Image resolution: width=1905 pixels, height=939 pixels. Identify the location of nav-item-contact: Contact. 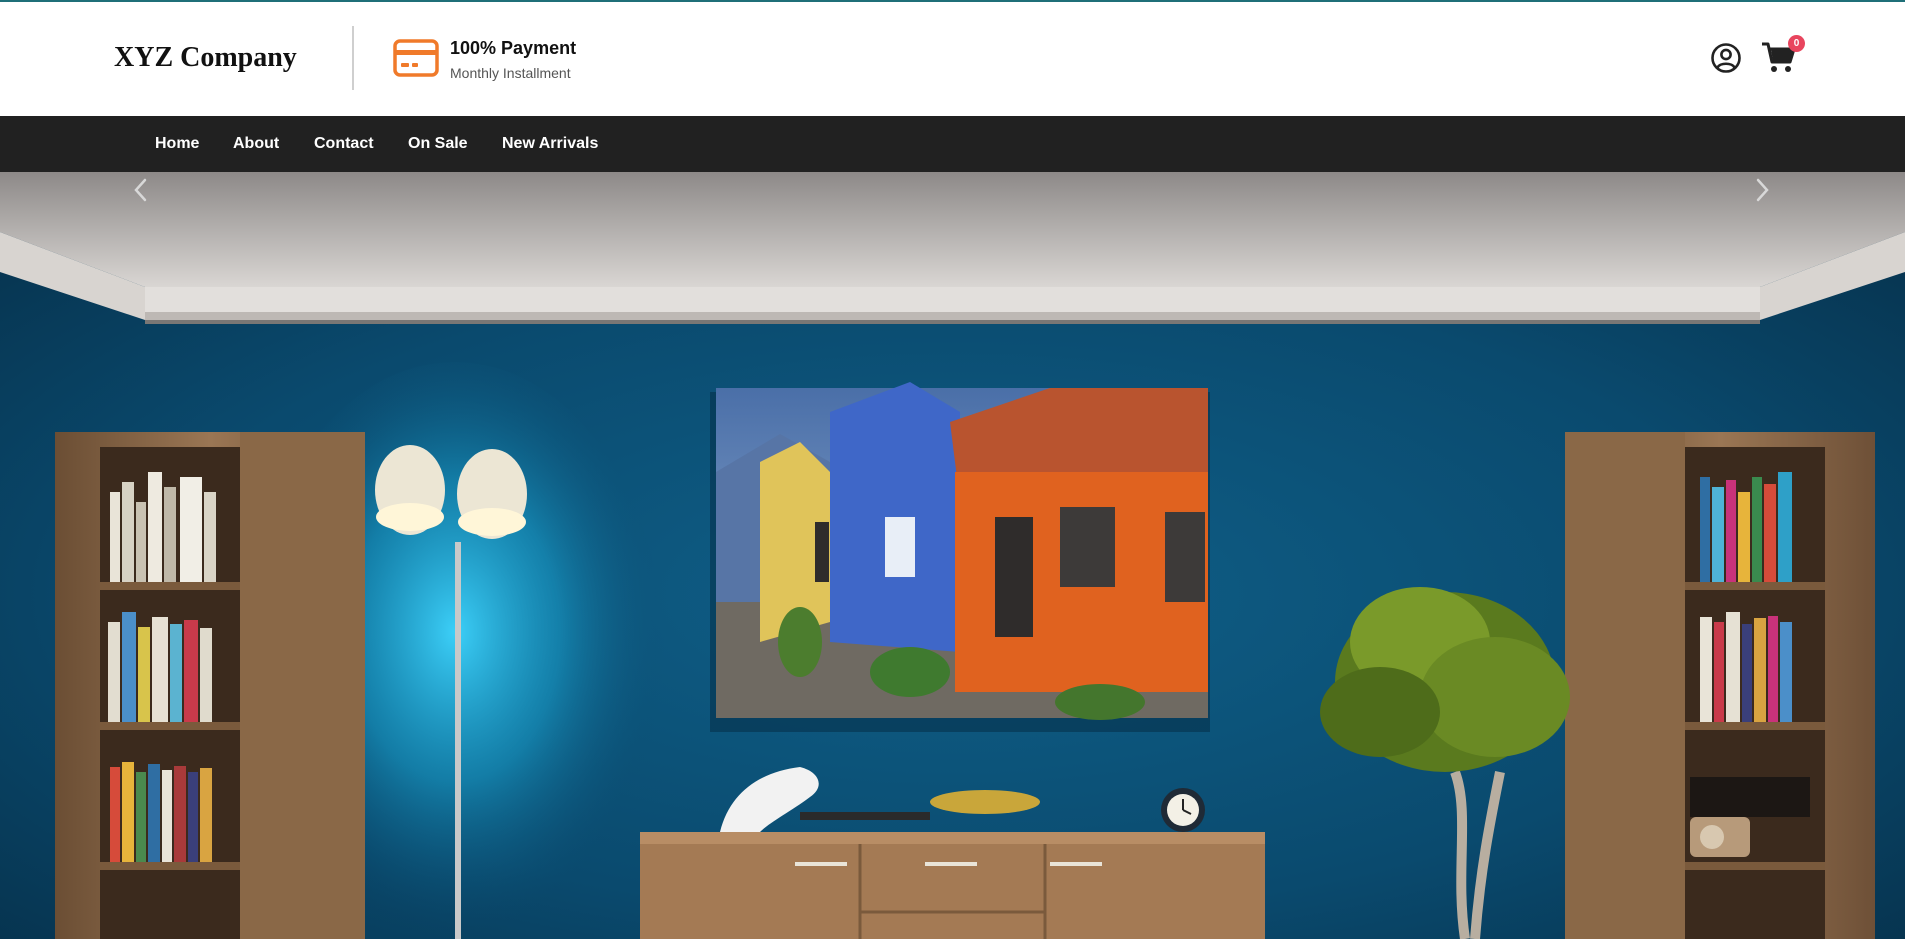
(344, 144).